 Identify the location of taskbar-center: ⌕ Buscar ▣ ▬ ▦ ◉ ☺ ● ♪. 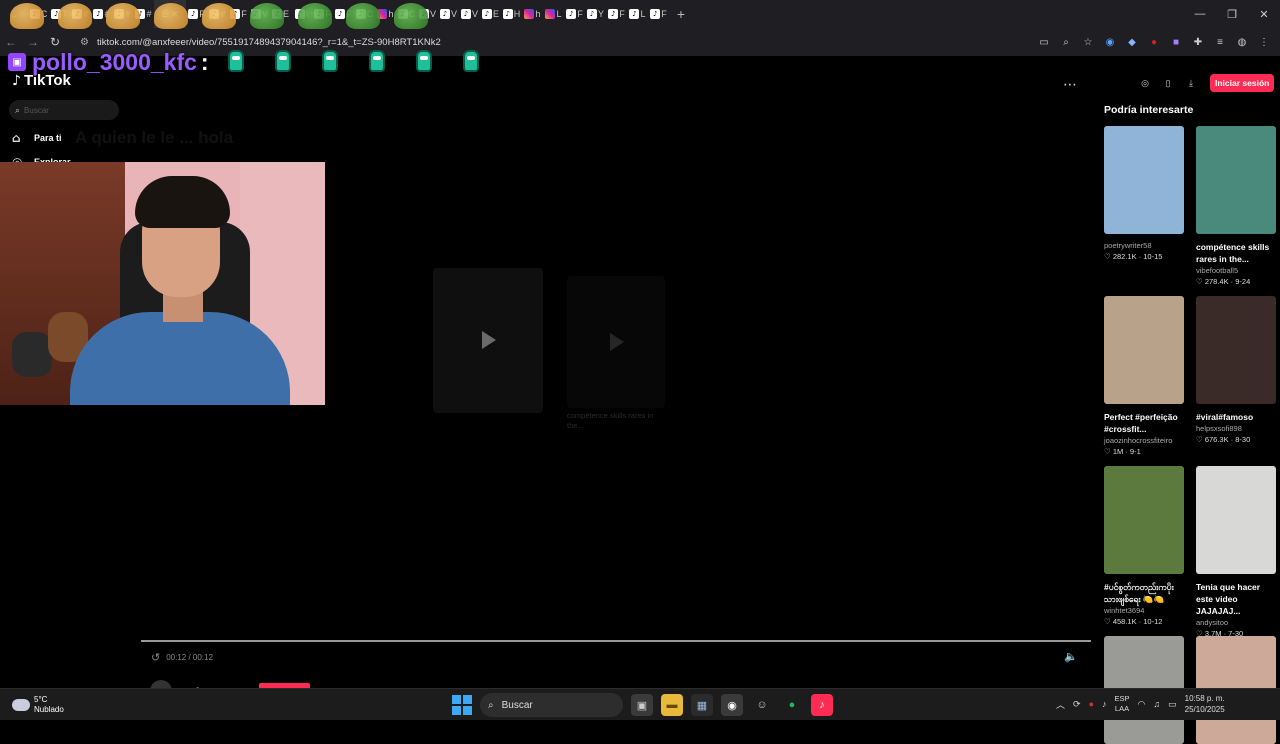
(642, 705).